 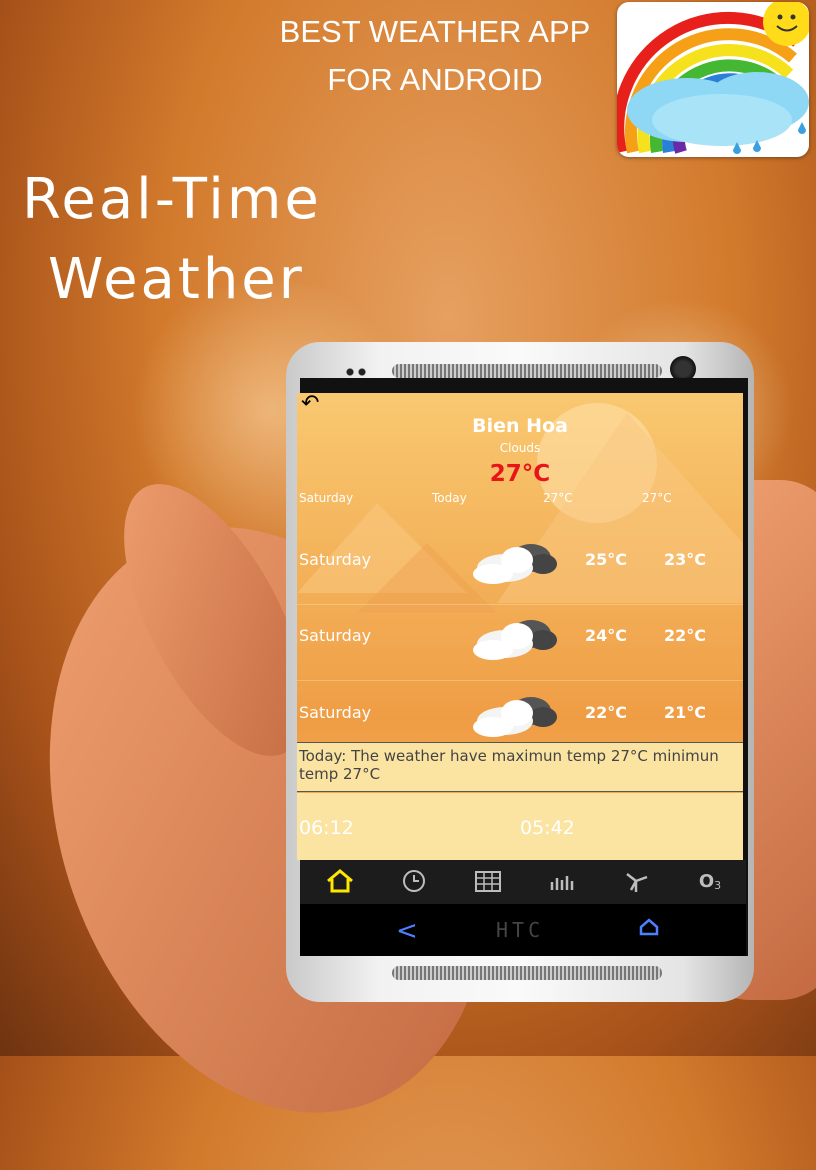 I want to click on headline-line-2: Weather, so click(x=176, y=279).